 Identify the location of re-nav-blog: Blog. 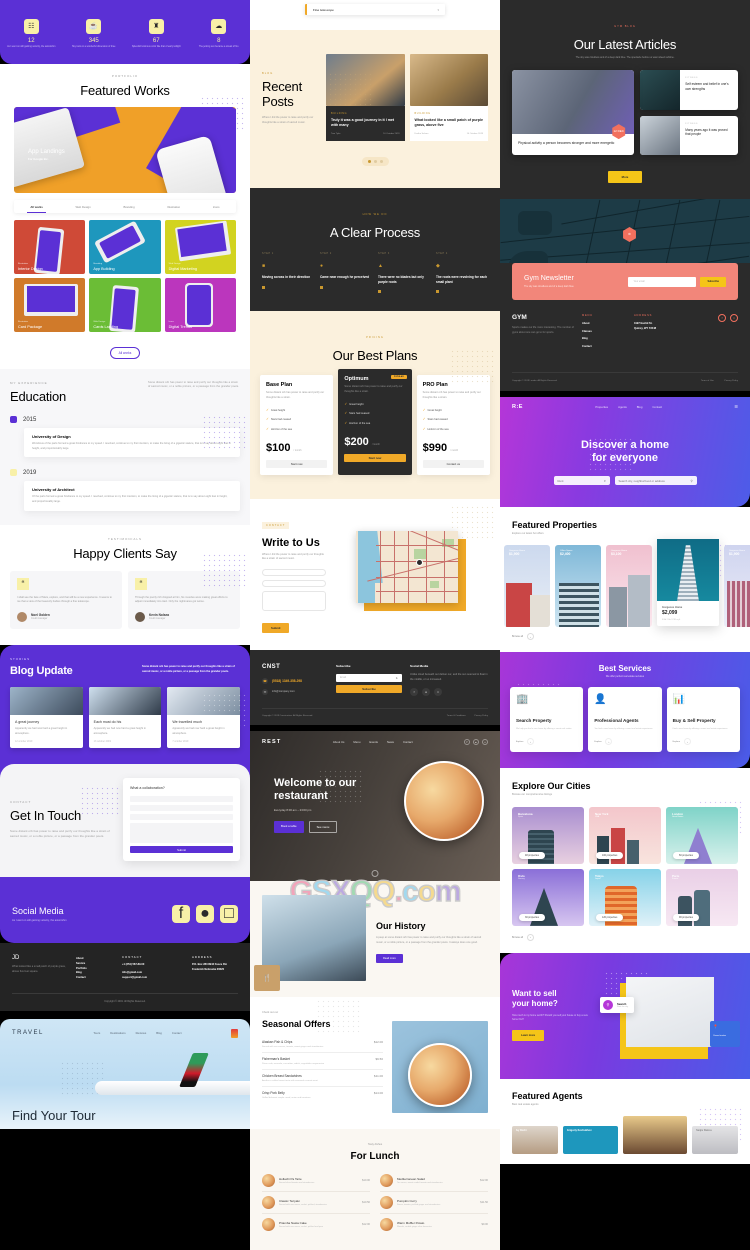
(640, 407).